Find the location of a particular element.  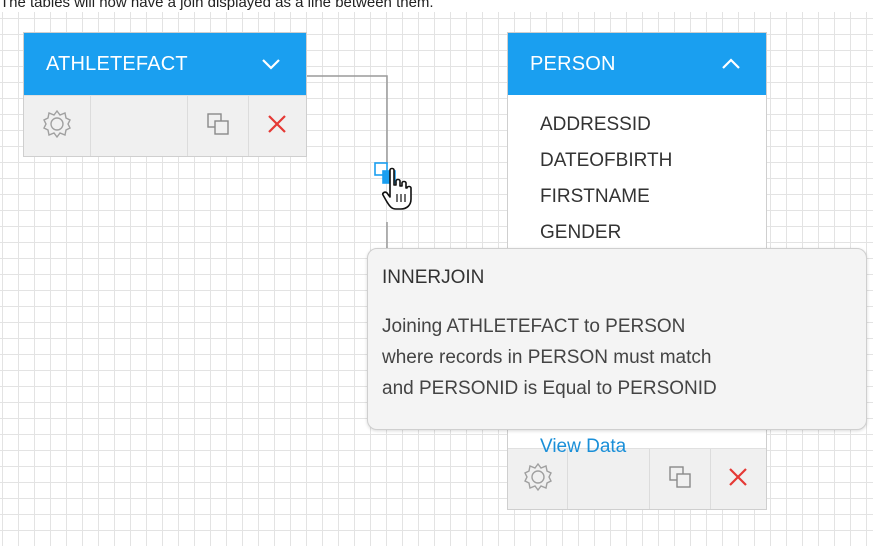

table-header: ATHLETEFACT is located at coordinates (165, 64).